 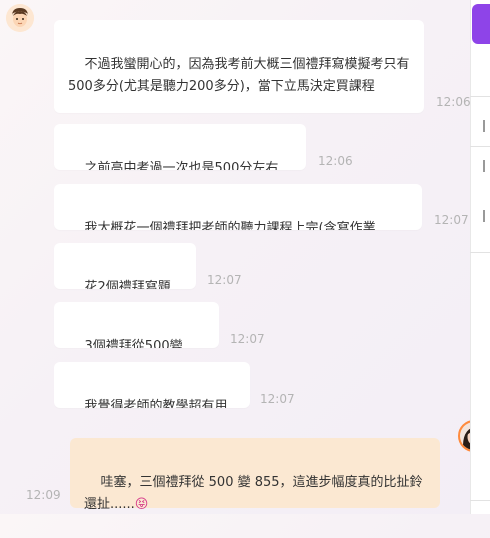 I want to click on grinning-tongue-emoji-icon: 😝, so click(x=141, y=504).